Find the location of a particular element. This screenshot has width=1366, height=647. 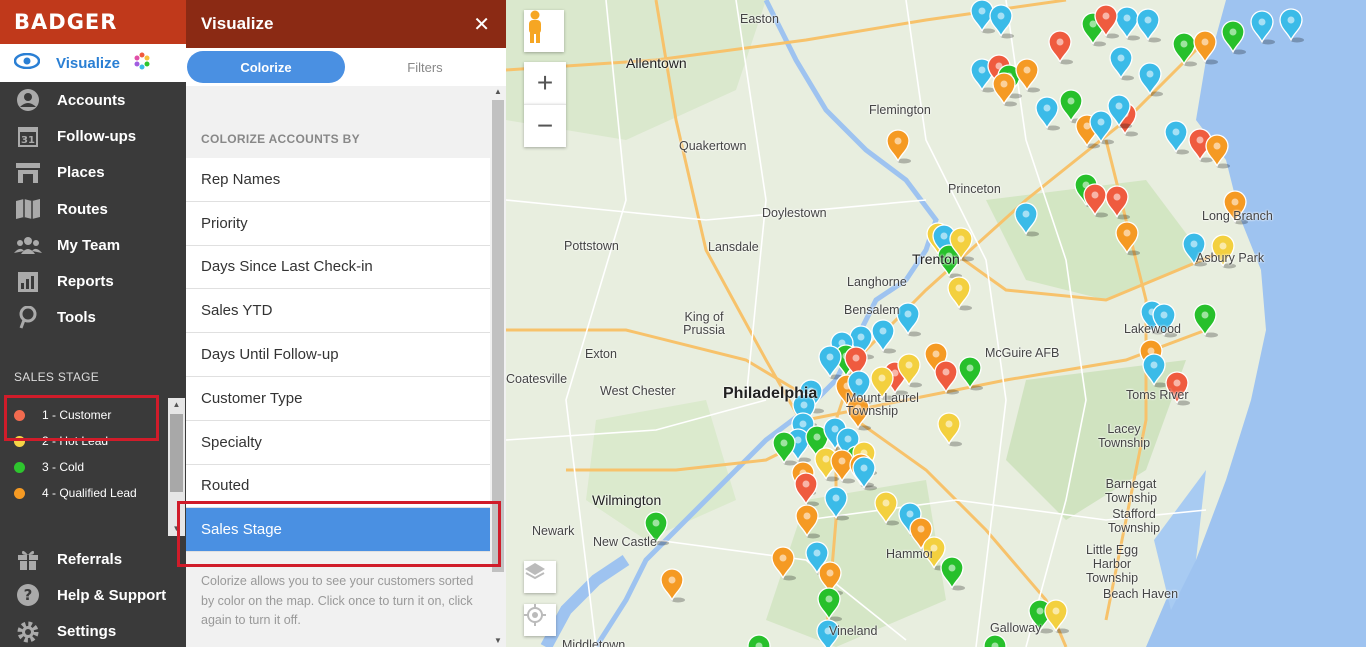

option-sales-stage: Sales Stage is located at coordinates (338, 530).